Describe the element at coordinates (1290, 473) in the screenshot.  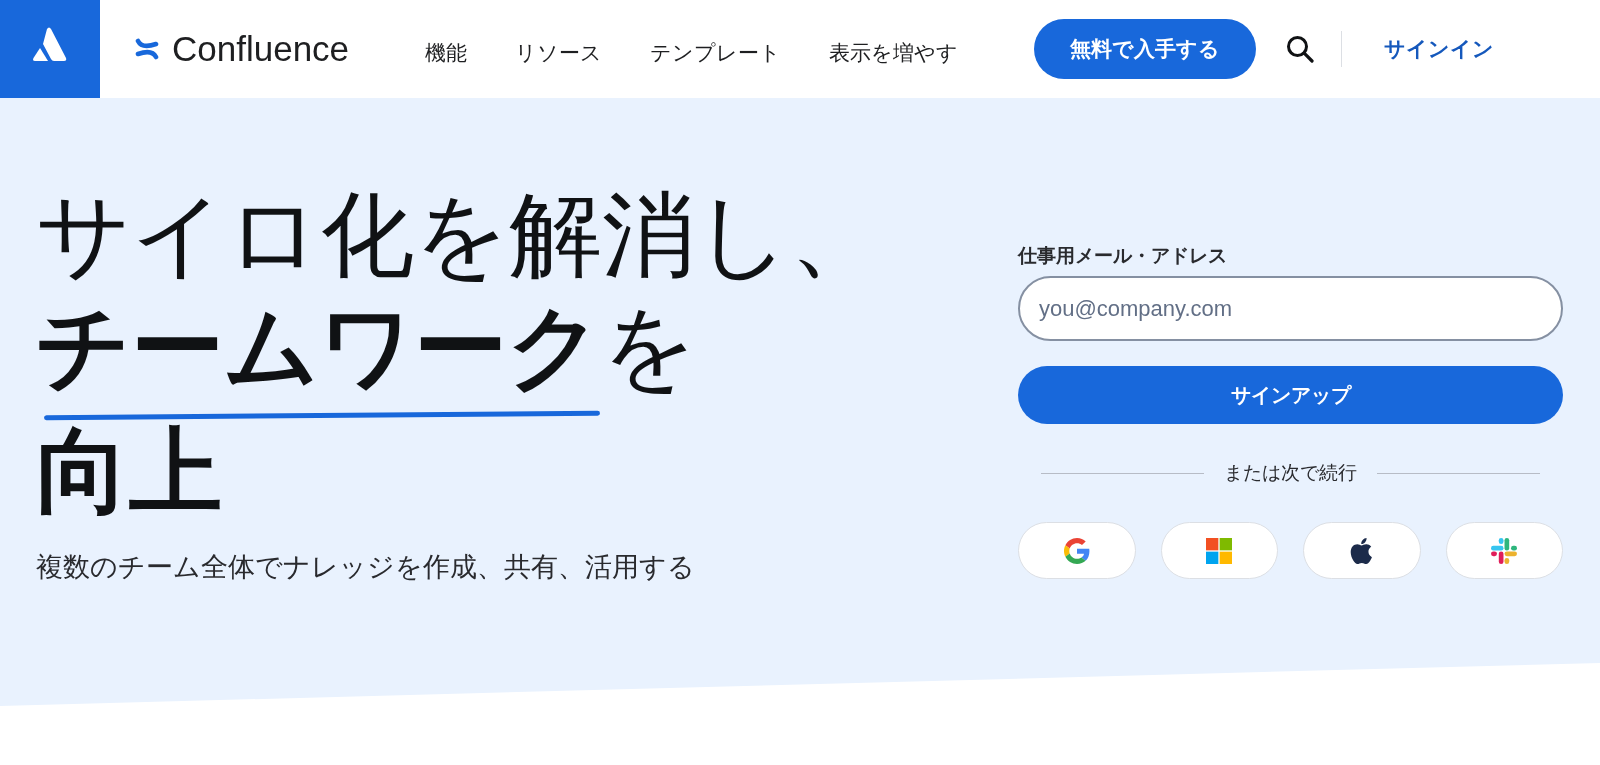
I see `divider-text: または次で続行` at that location.